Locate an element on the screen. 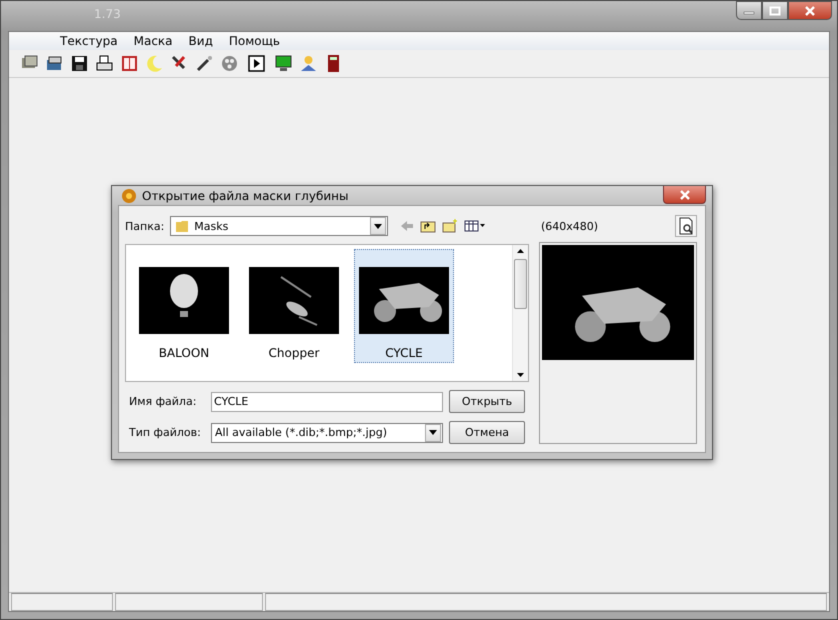 This screenshot has height=620, width=838. app-icon is located at coordinates (129, 196).